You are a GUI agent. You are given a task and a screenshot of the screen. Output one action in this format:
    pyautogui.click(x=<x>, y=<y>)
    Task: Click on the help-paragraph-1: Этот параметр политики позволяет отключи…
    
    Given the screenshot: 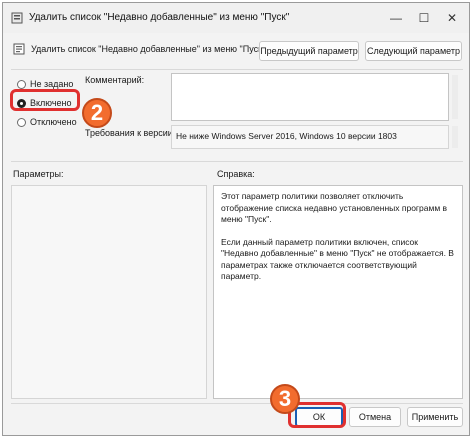 What is the action you would take?
    pyautogui.click(x=334, y=207)
    